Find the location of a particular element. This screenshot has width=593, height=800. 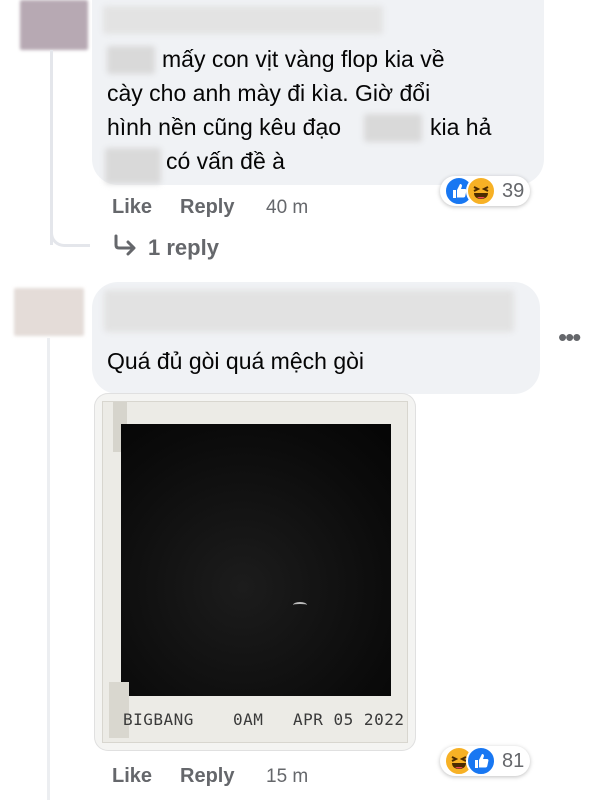

view-replies-link: 1 reply is located at coordinates (165, 247).